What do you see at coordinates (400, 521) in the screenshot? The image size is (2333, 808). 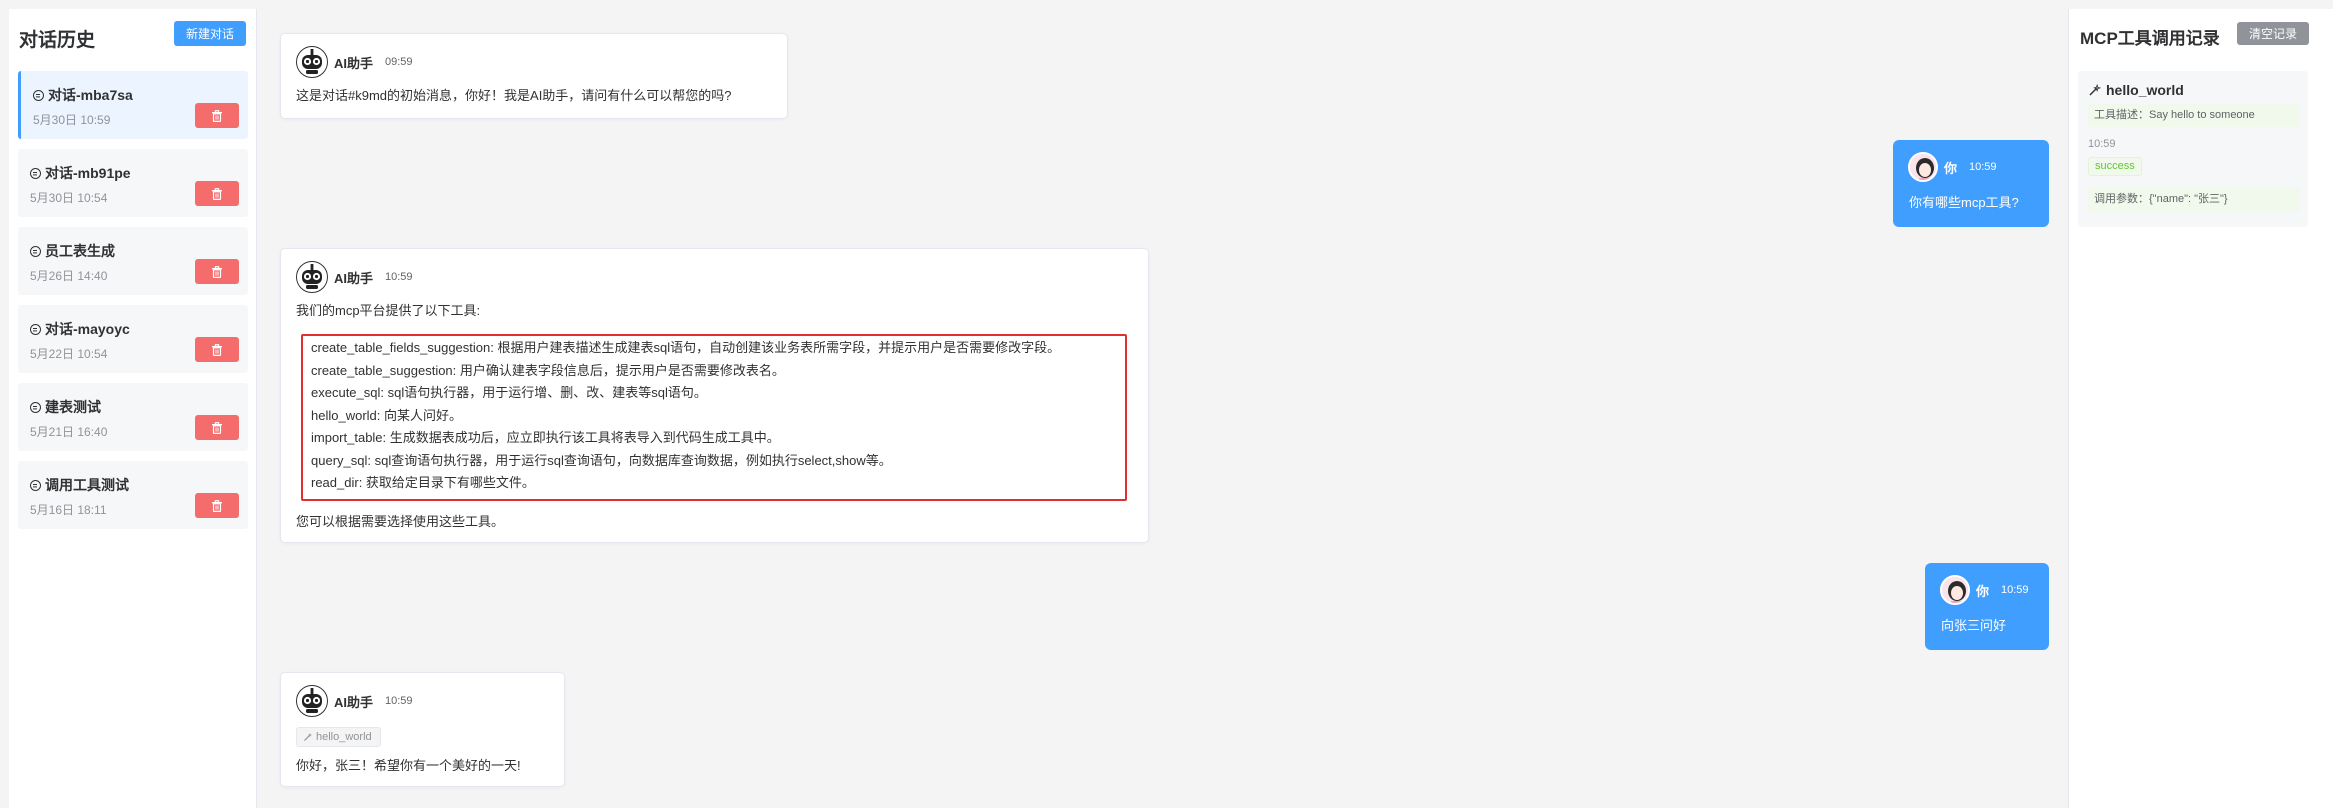 I see `message-outro: 您可以根据需要选择使用这些工具。` at bounding box center [400, 521].